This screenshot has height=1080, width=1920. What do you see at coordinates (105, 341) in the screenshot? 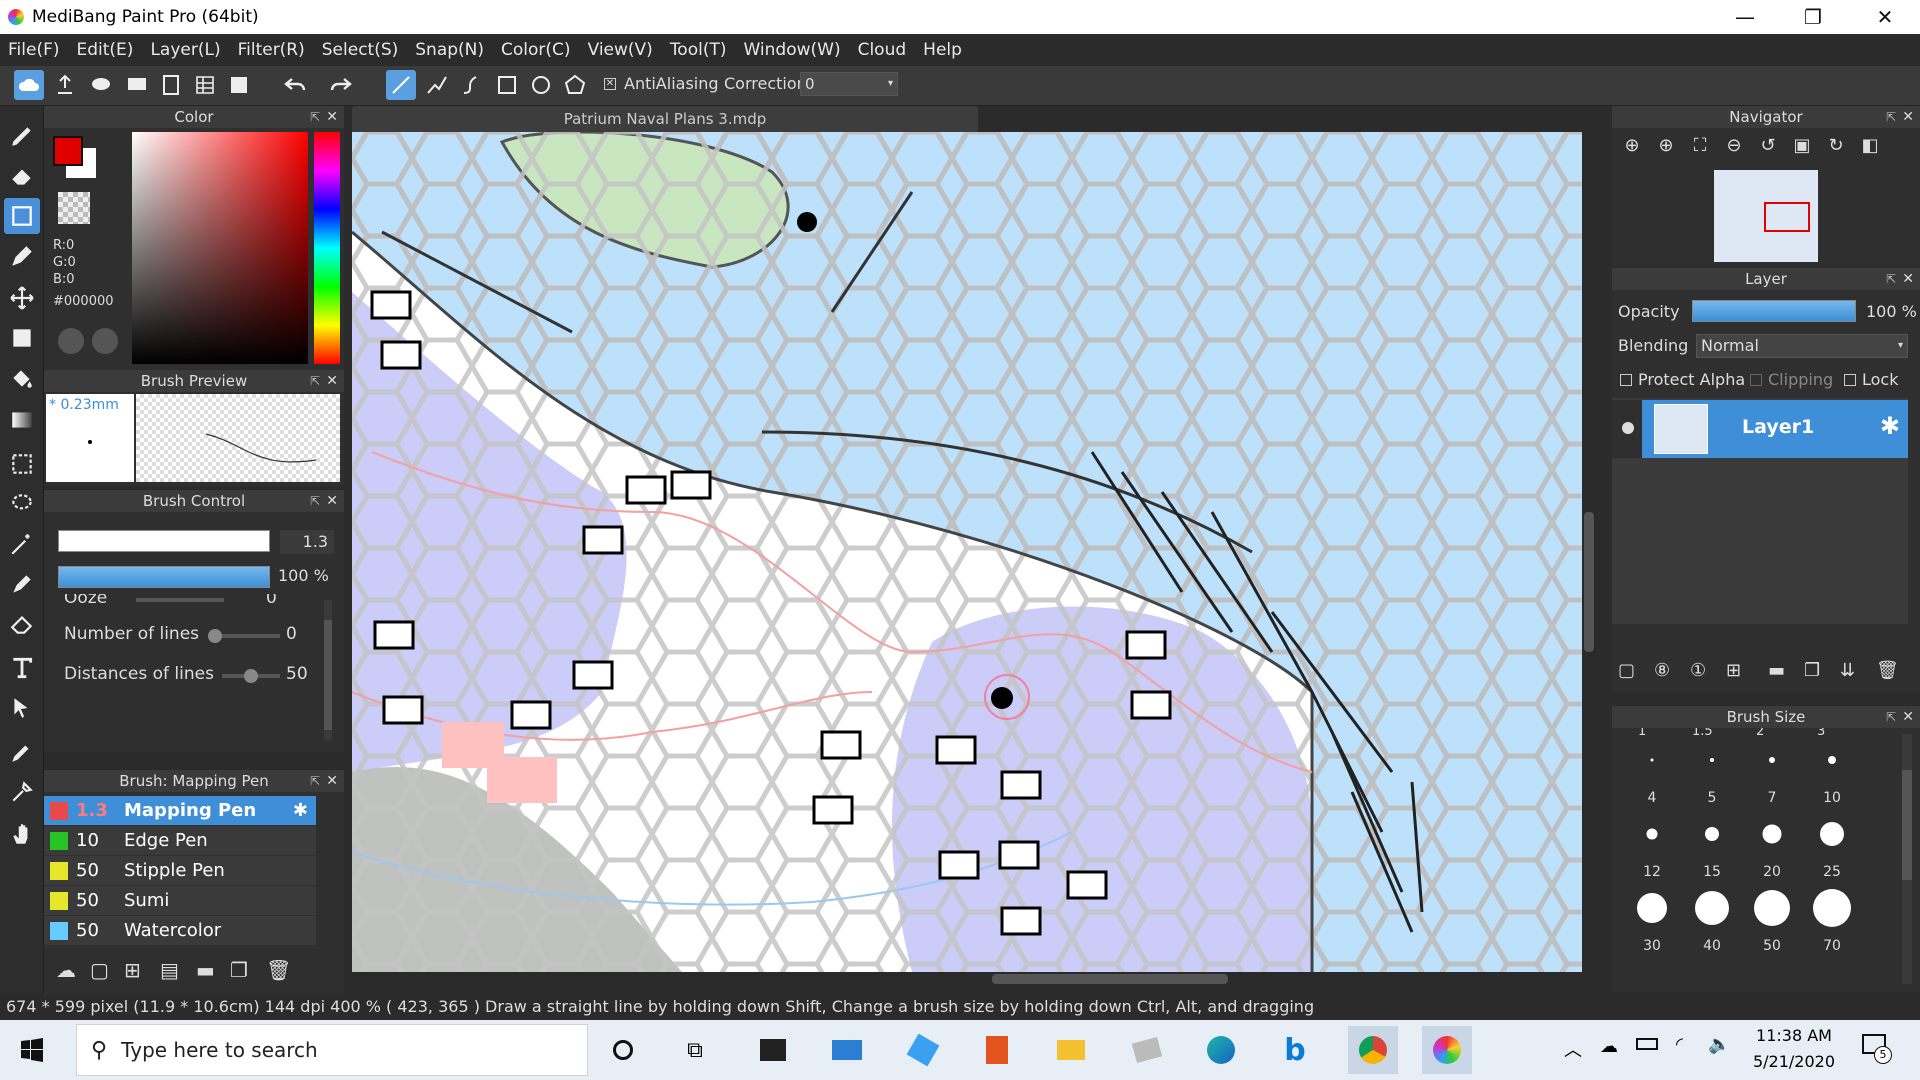
I see `color-history-icon` at bounding box center [105, 341].